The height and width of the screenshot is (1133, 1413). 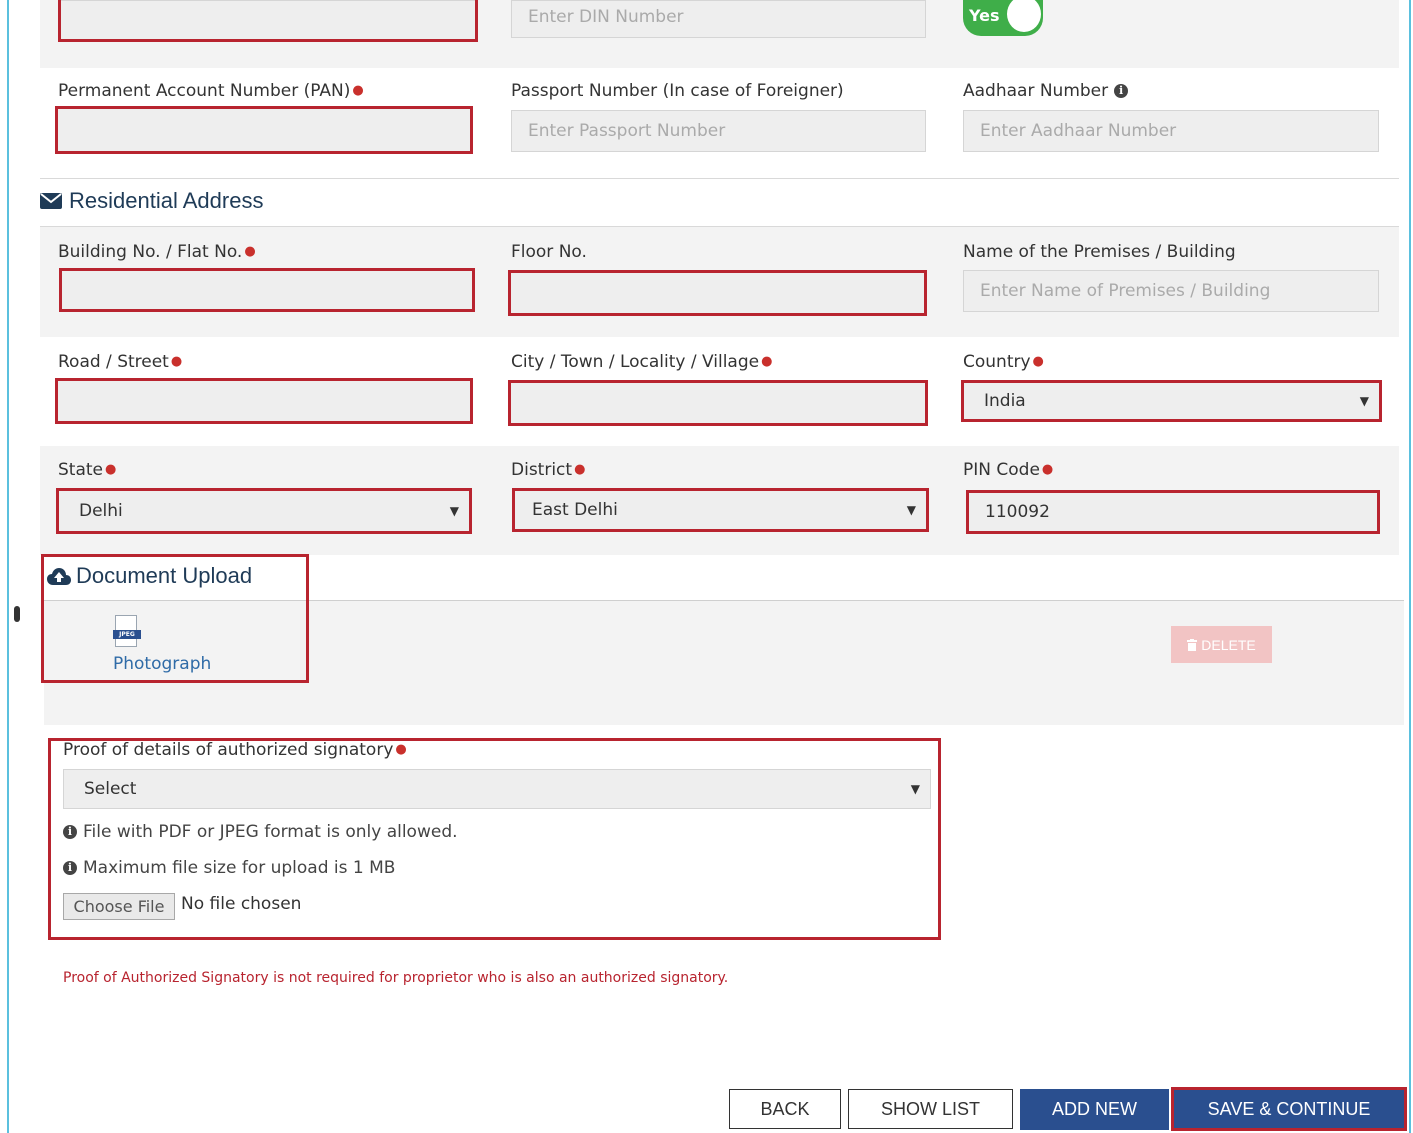 I want to click on passport-label: Passport Number (In case of Foreigner), so click(x=677, y=91).